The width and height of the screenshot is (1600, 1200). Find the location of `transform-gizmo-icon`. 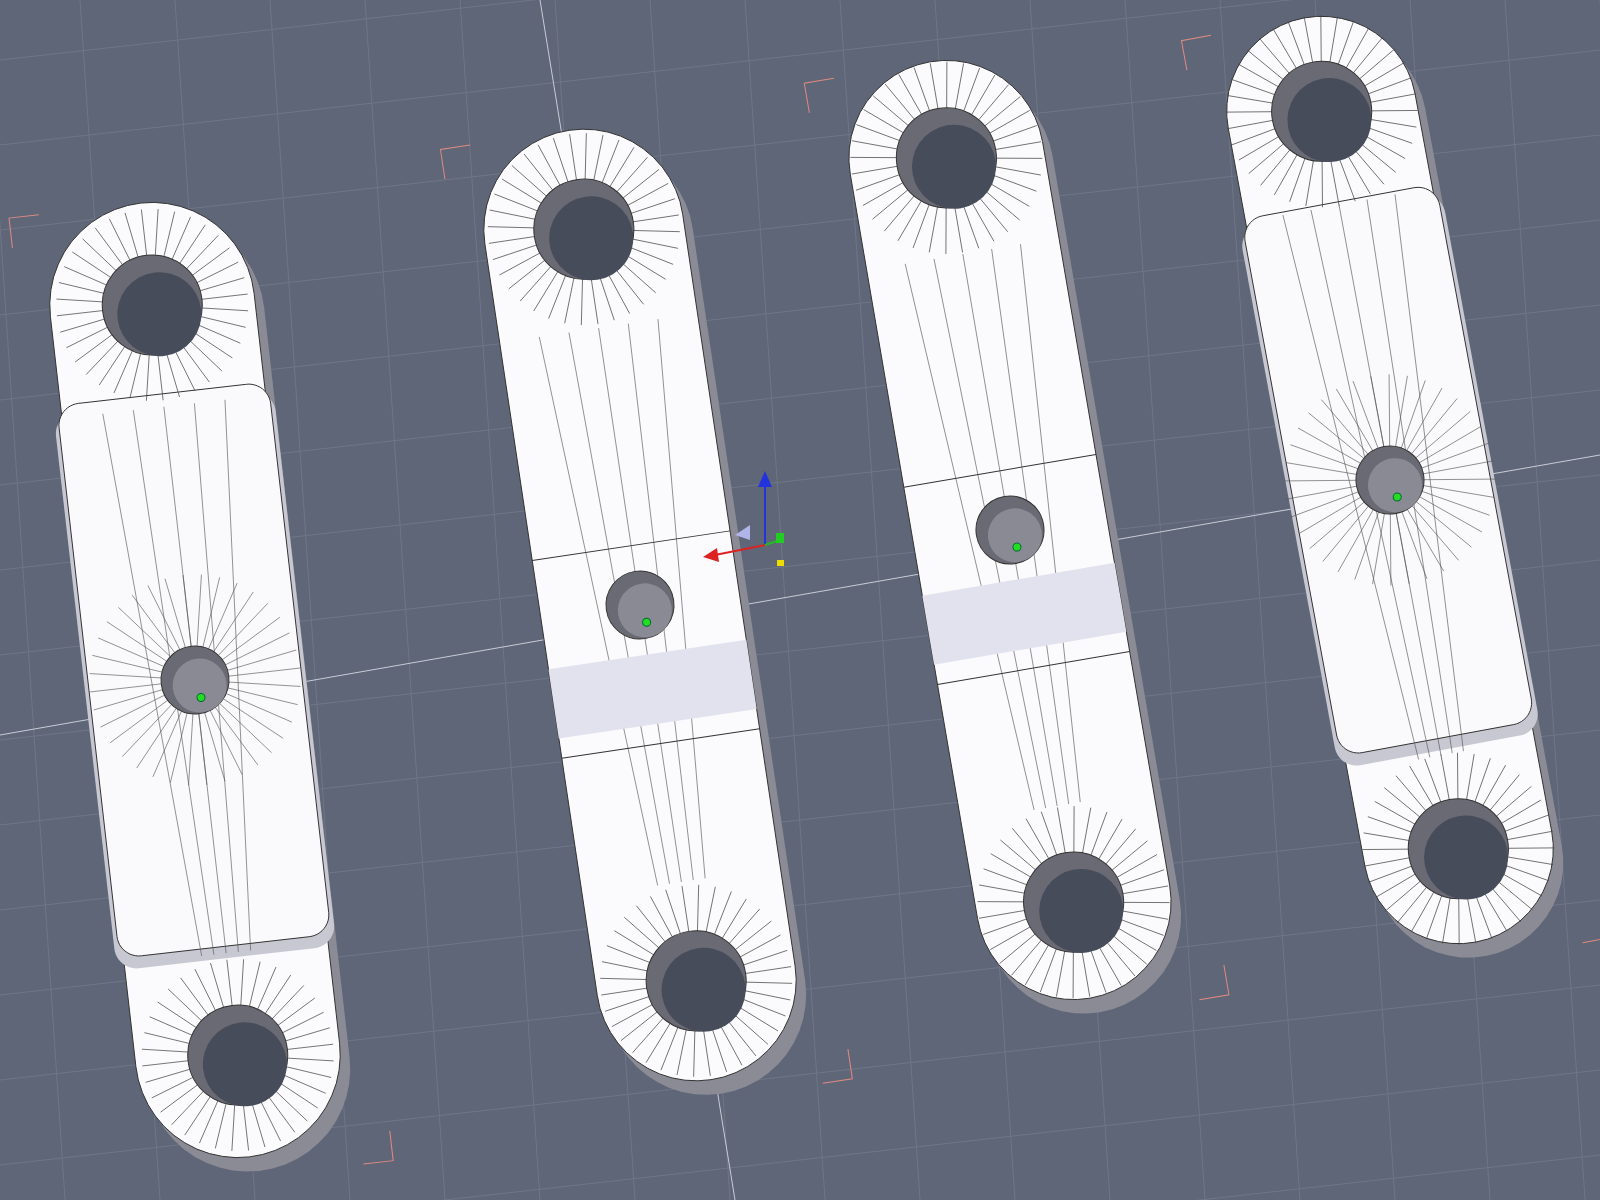

transform-gizmo-icon is located at coordinates (743, 518).